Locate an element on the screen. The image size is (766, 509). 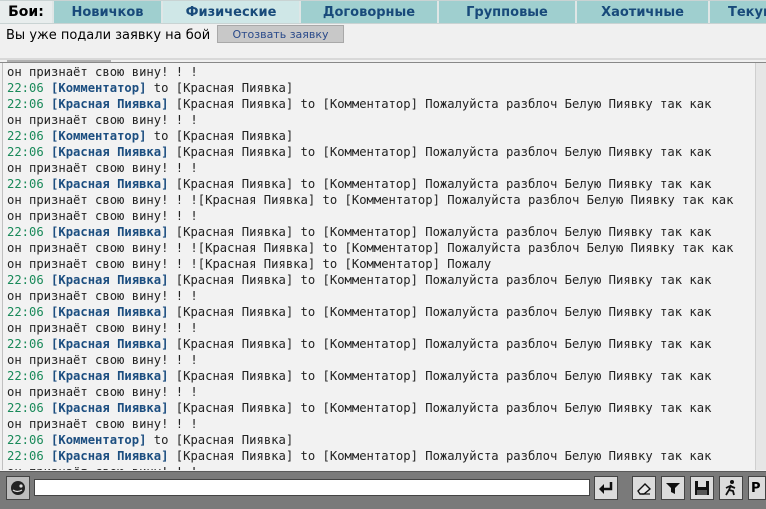
filter-button is located at coordinates (673, 488).